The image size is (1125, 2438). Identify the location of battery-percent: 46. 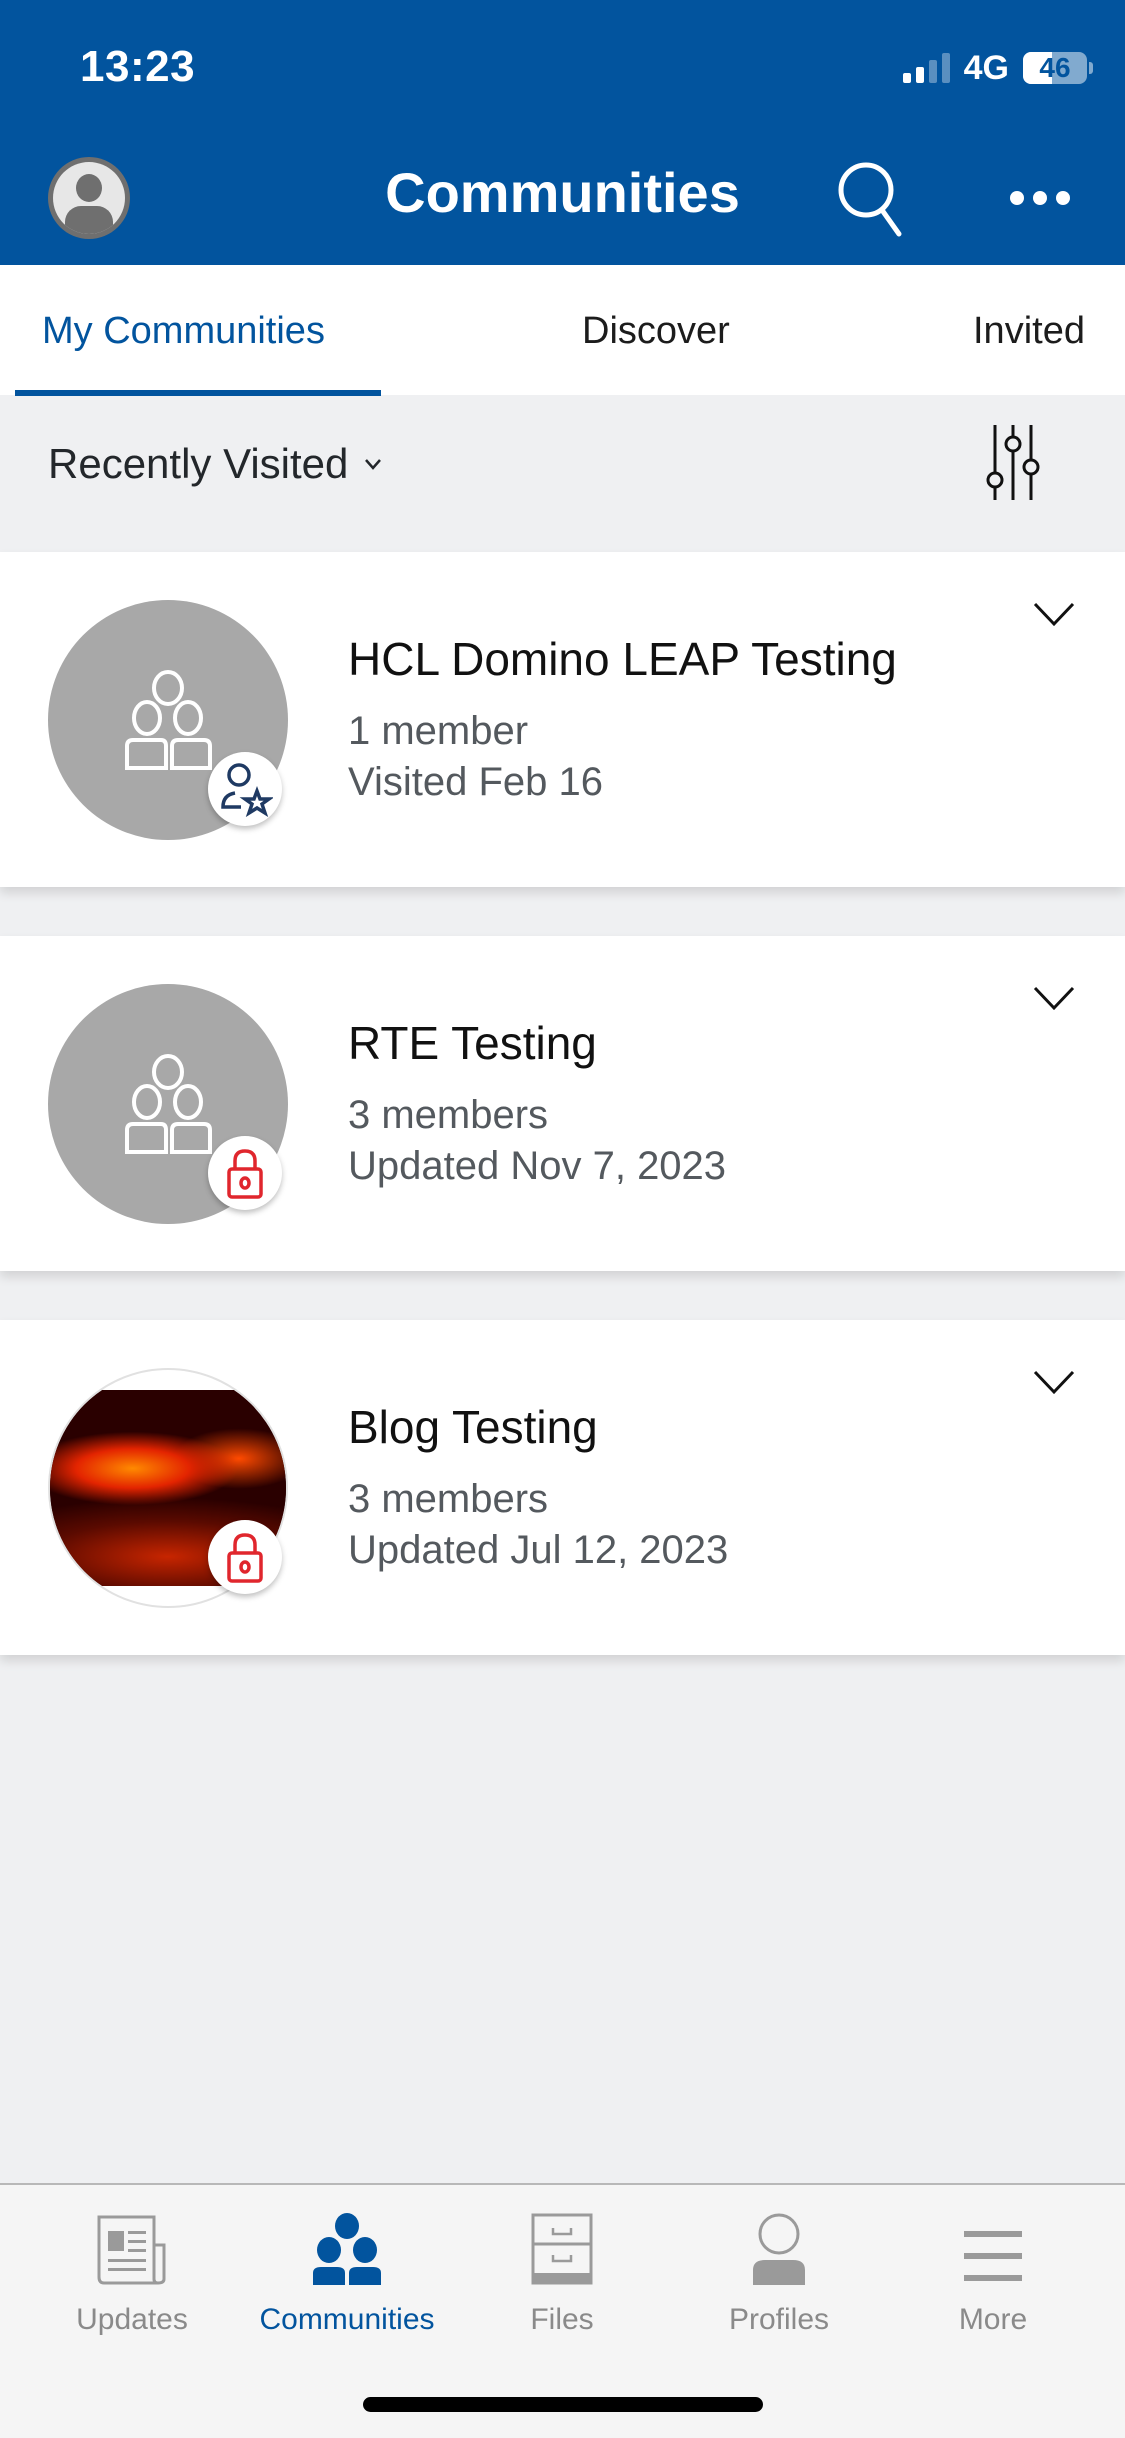
(1055, 67).